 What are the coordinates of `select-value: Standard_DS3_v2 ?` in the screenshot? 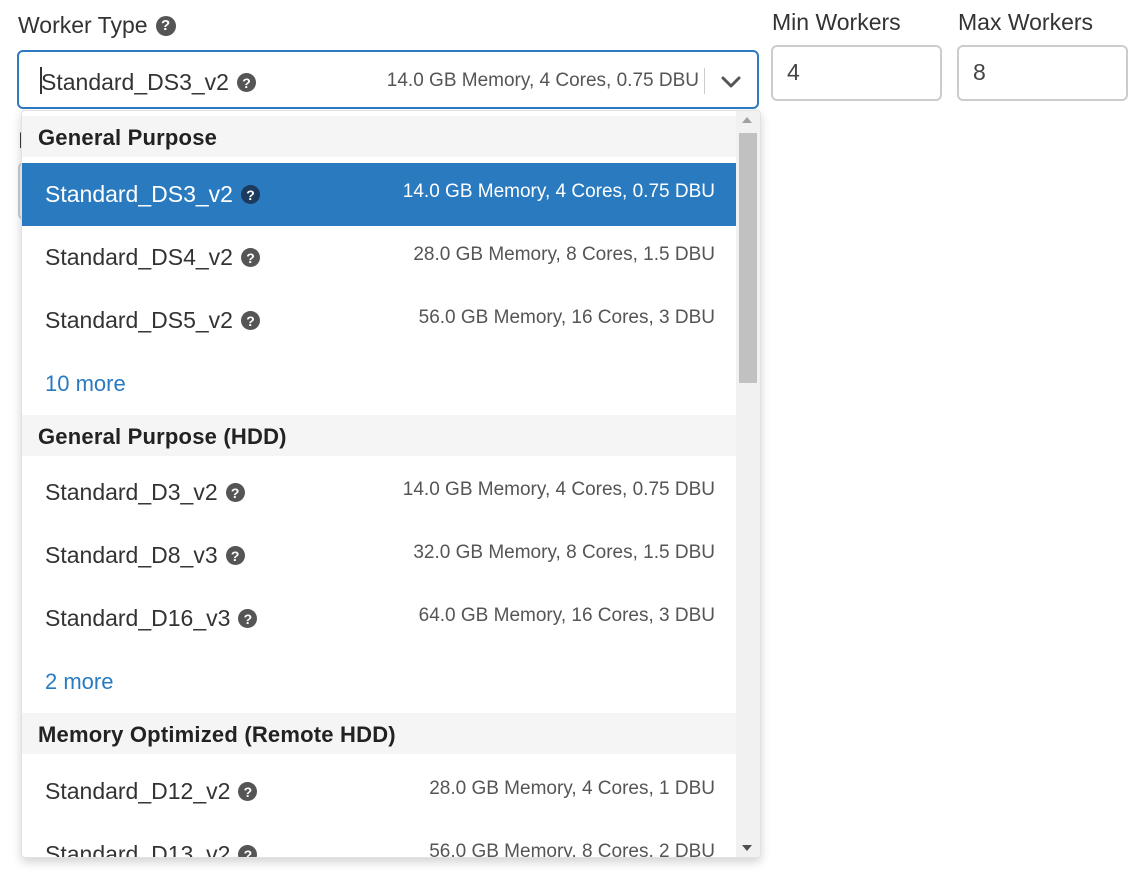 It's located at (148, 82).